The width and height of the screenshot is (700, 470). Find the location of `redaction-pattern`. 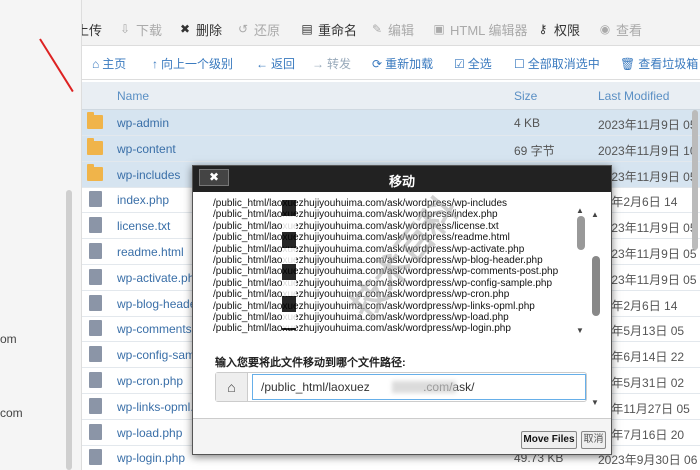

redaction-pattern is located at coordinates (289, 265).